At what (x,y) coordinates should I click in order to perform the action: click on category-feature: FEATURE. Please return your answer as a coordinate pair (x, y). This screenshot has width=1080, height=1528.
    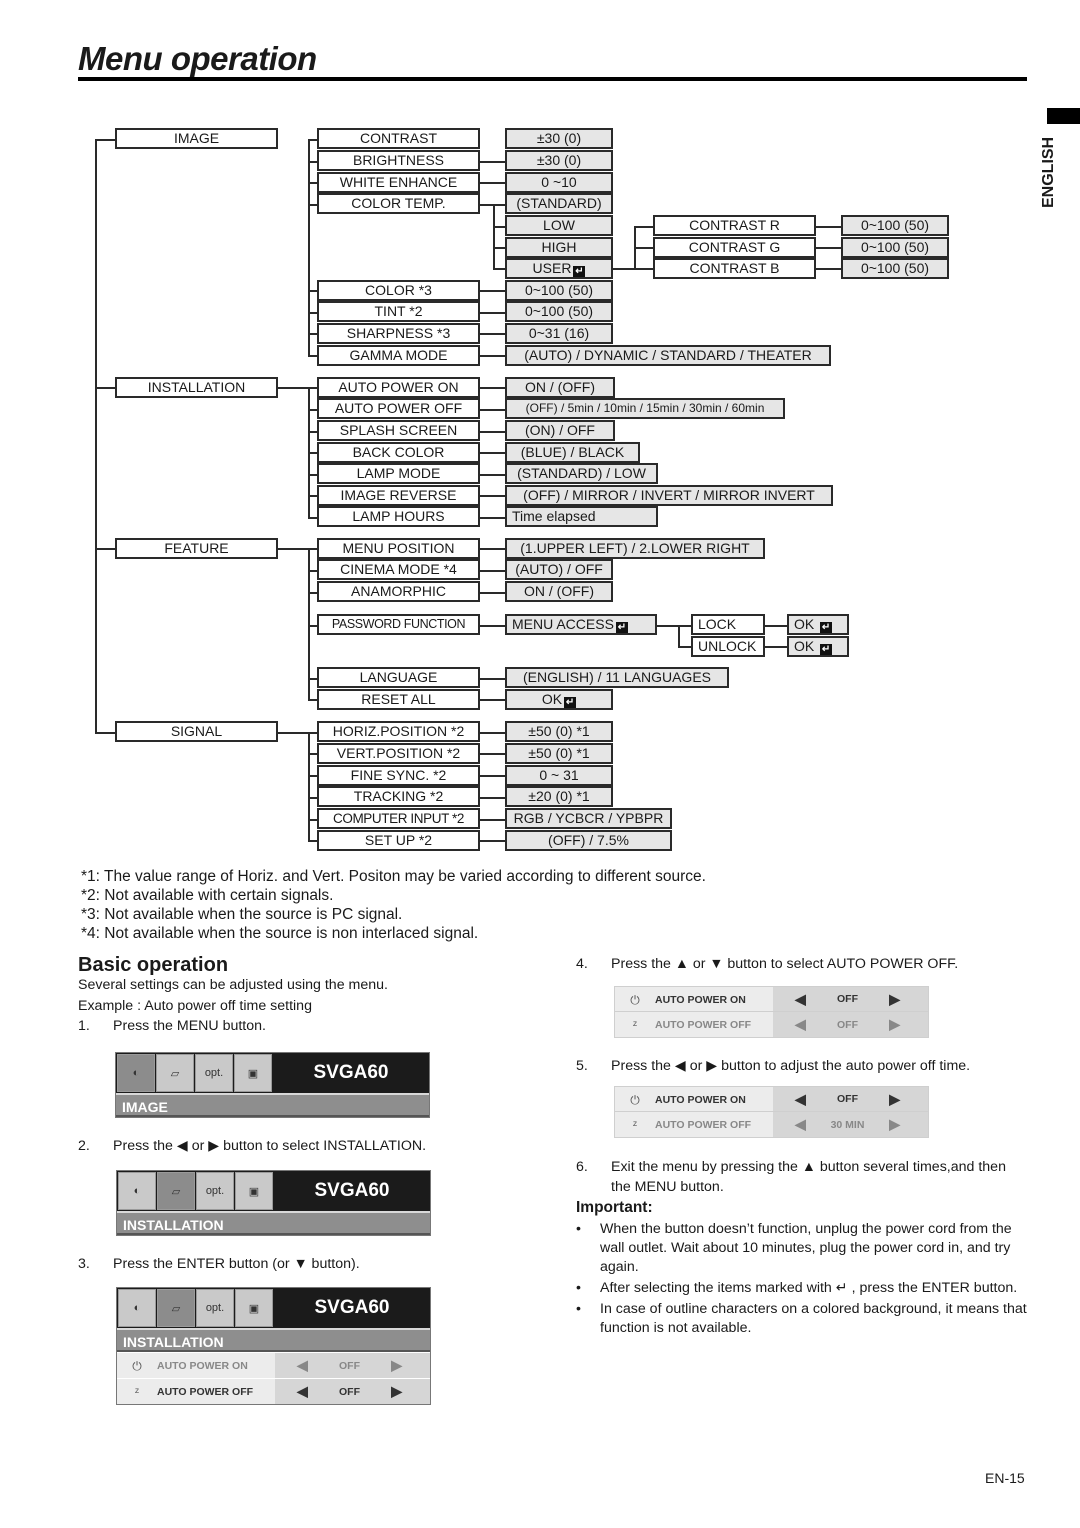
    Looking at the image, I should click on (196, 548).